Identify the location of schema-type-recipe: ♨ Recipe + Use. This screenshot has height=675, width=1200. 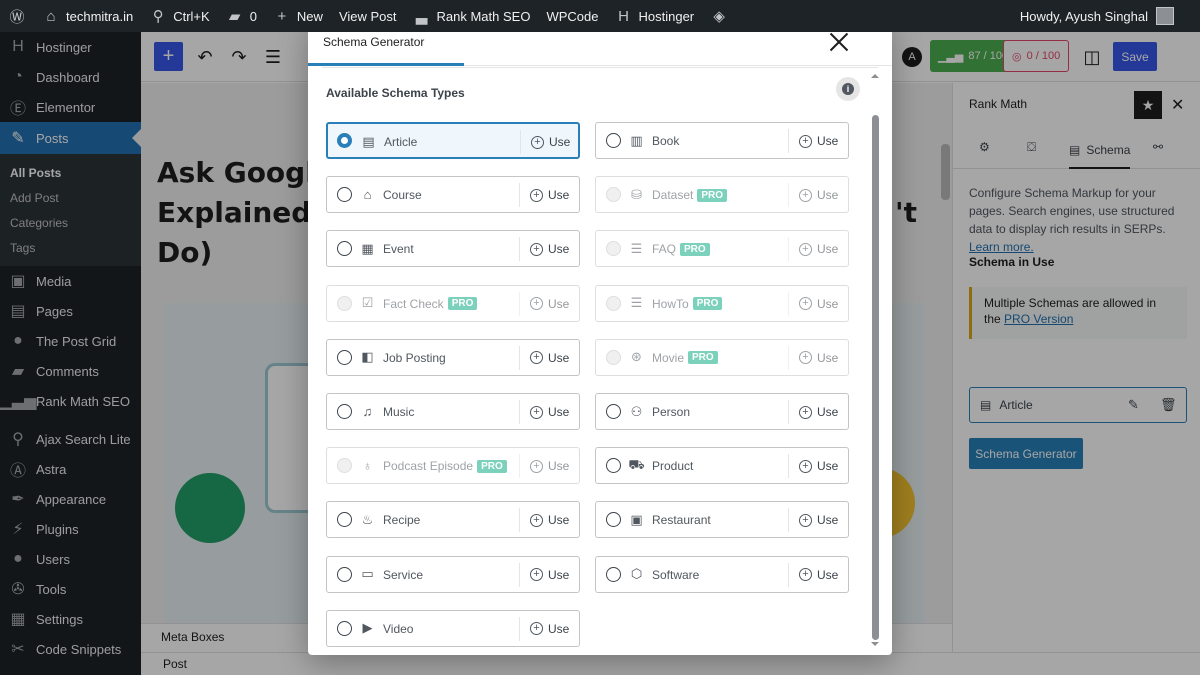
(453, 520).